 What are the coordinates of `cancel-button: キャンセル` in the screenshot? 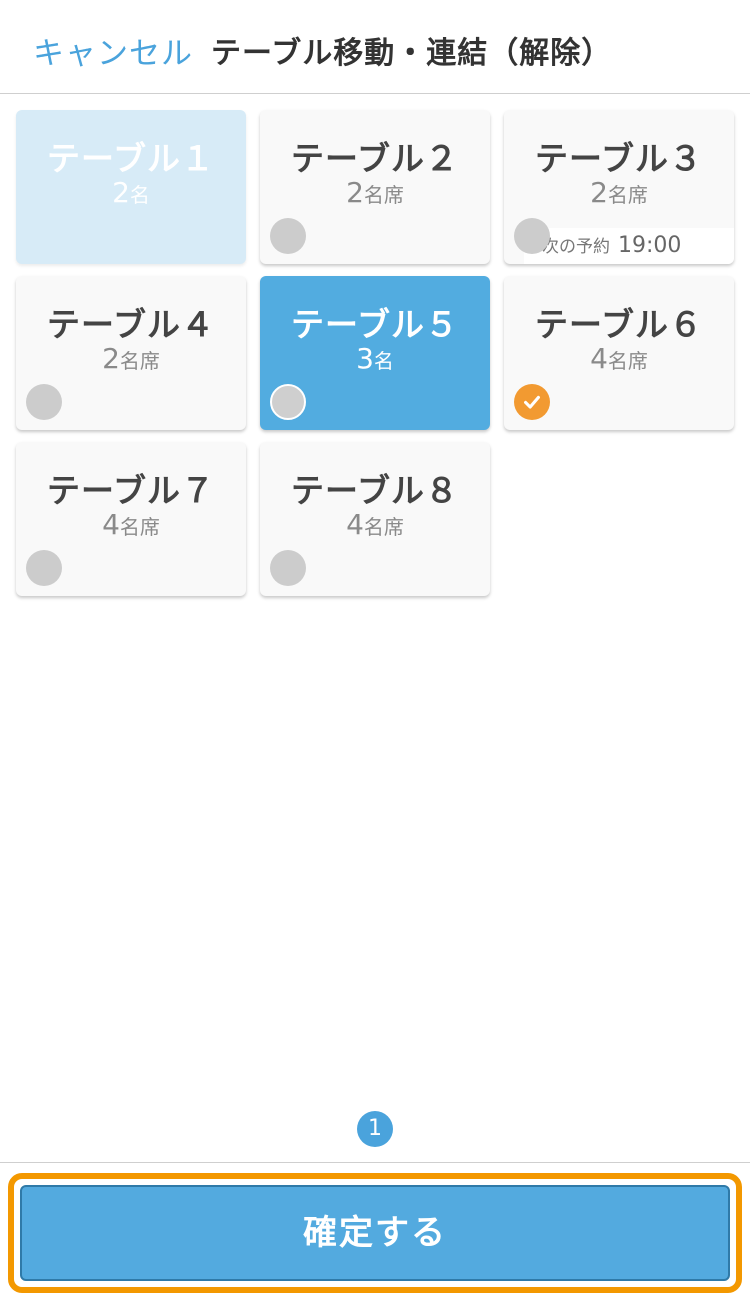 It's located at (113, 50).